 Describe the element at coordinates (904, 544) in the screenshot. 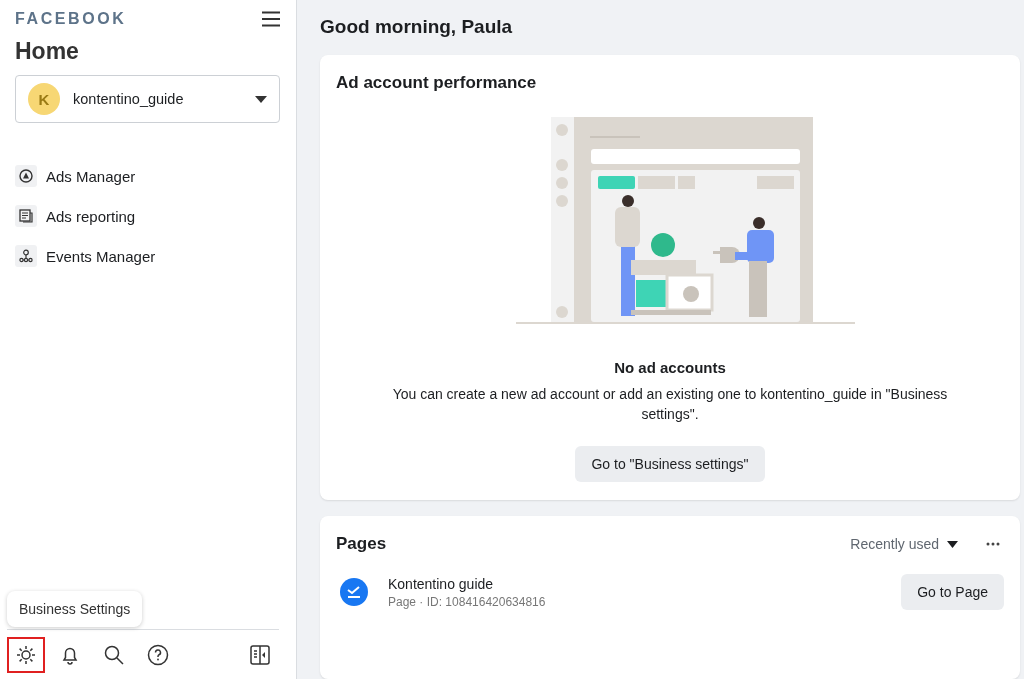

I see `sort-dropdown: Recently used` at that location.